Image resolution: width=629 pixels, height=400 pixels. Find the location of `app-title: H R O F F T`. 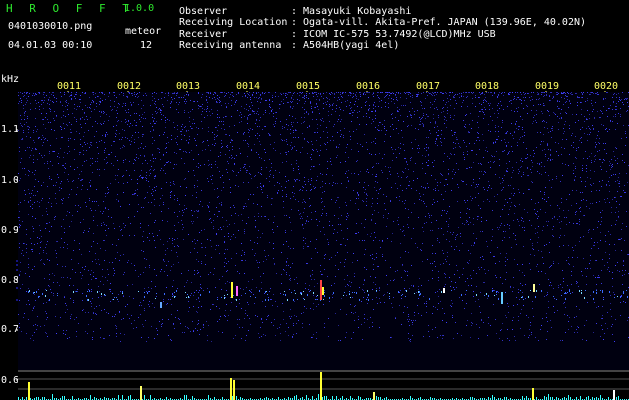

app-title: H R O F F T is located at coordinates (70, 8).